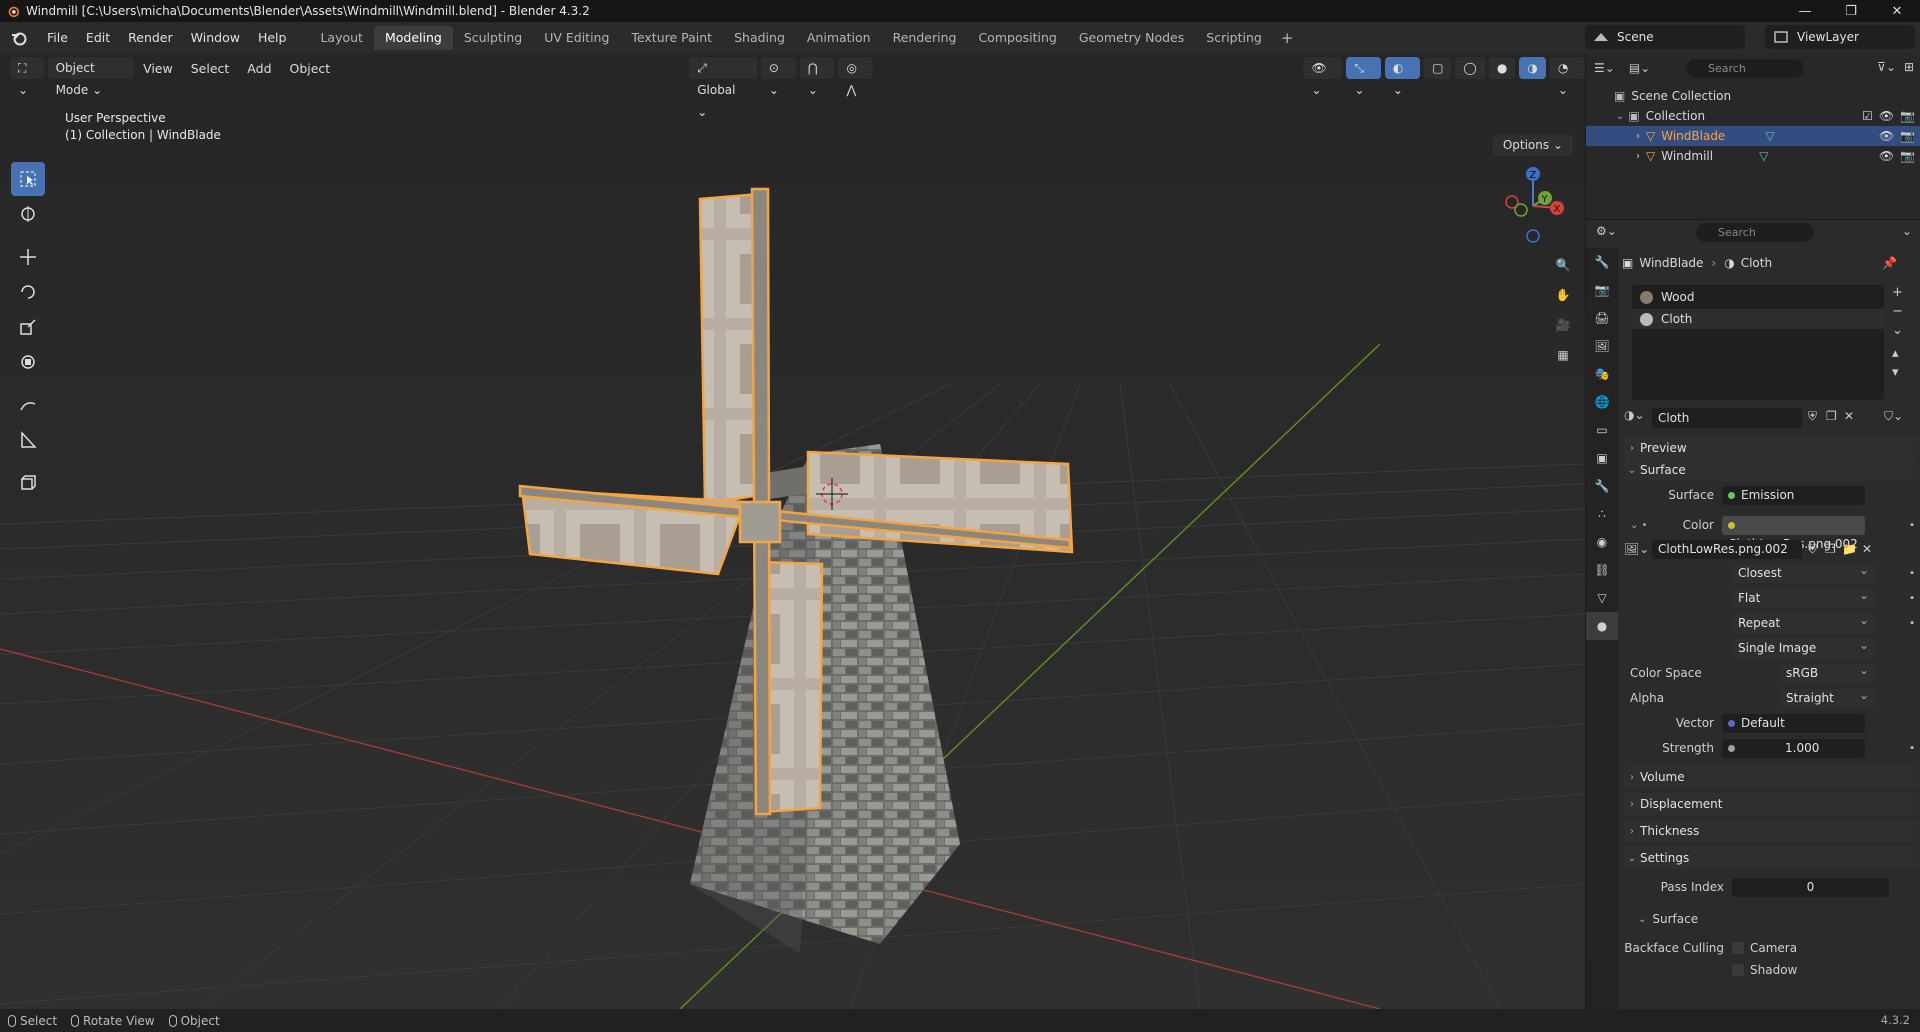 The height and width of the screenshot is (1032, 1920). Describe the element at coordinates (341, 38) in the screenshot. I see `tab-layout: Layout` at that location.